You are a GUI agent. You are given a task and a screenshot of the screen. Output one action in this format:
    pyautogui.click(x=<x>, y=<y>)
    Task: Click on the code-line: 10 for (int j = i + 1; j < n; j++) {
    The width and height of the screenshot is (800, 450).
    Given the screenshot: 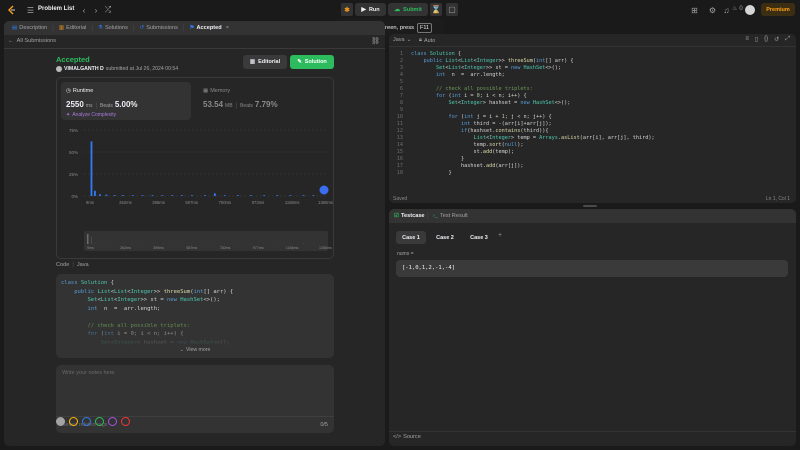 What is the action you would take?
    pyautogui.click(x=592, y=117)
    